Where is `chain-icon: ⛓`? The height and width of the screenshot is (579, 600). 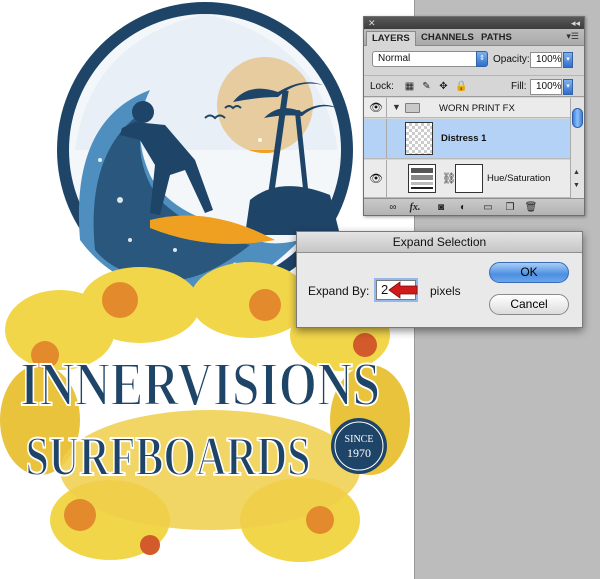
chain-icon: ⛓ is located at coordinates (449, 178).